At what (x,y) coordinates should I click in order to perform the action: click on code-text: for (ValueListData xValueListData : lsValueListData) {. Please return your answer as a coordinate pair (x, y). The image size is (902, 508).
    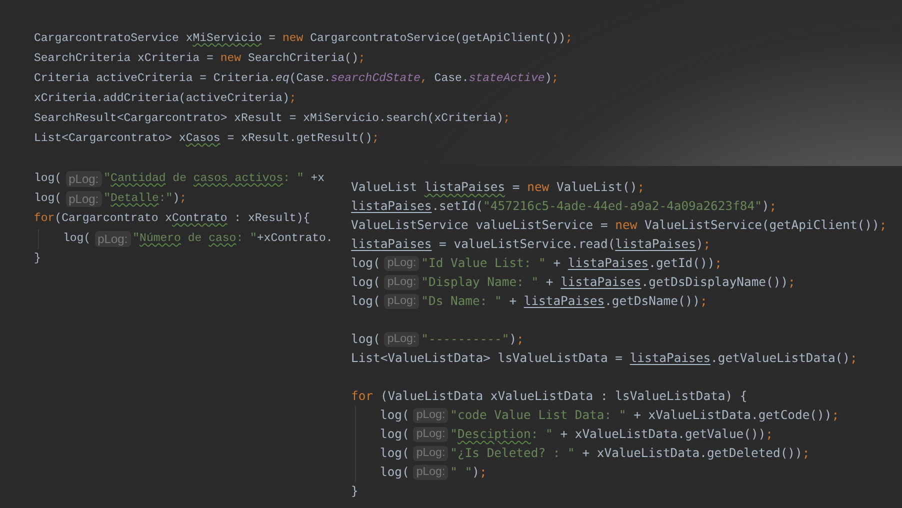
    Looking at the image, I should click on (549, 396).